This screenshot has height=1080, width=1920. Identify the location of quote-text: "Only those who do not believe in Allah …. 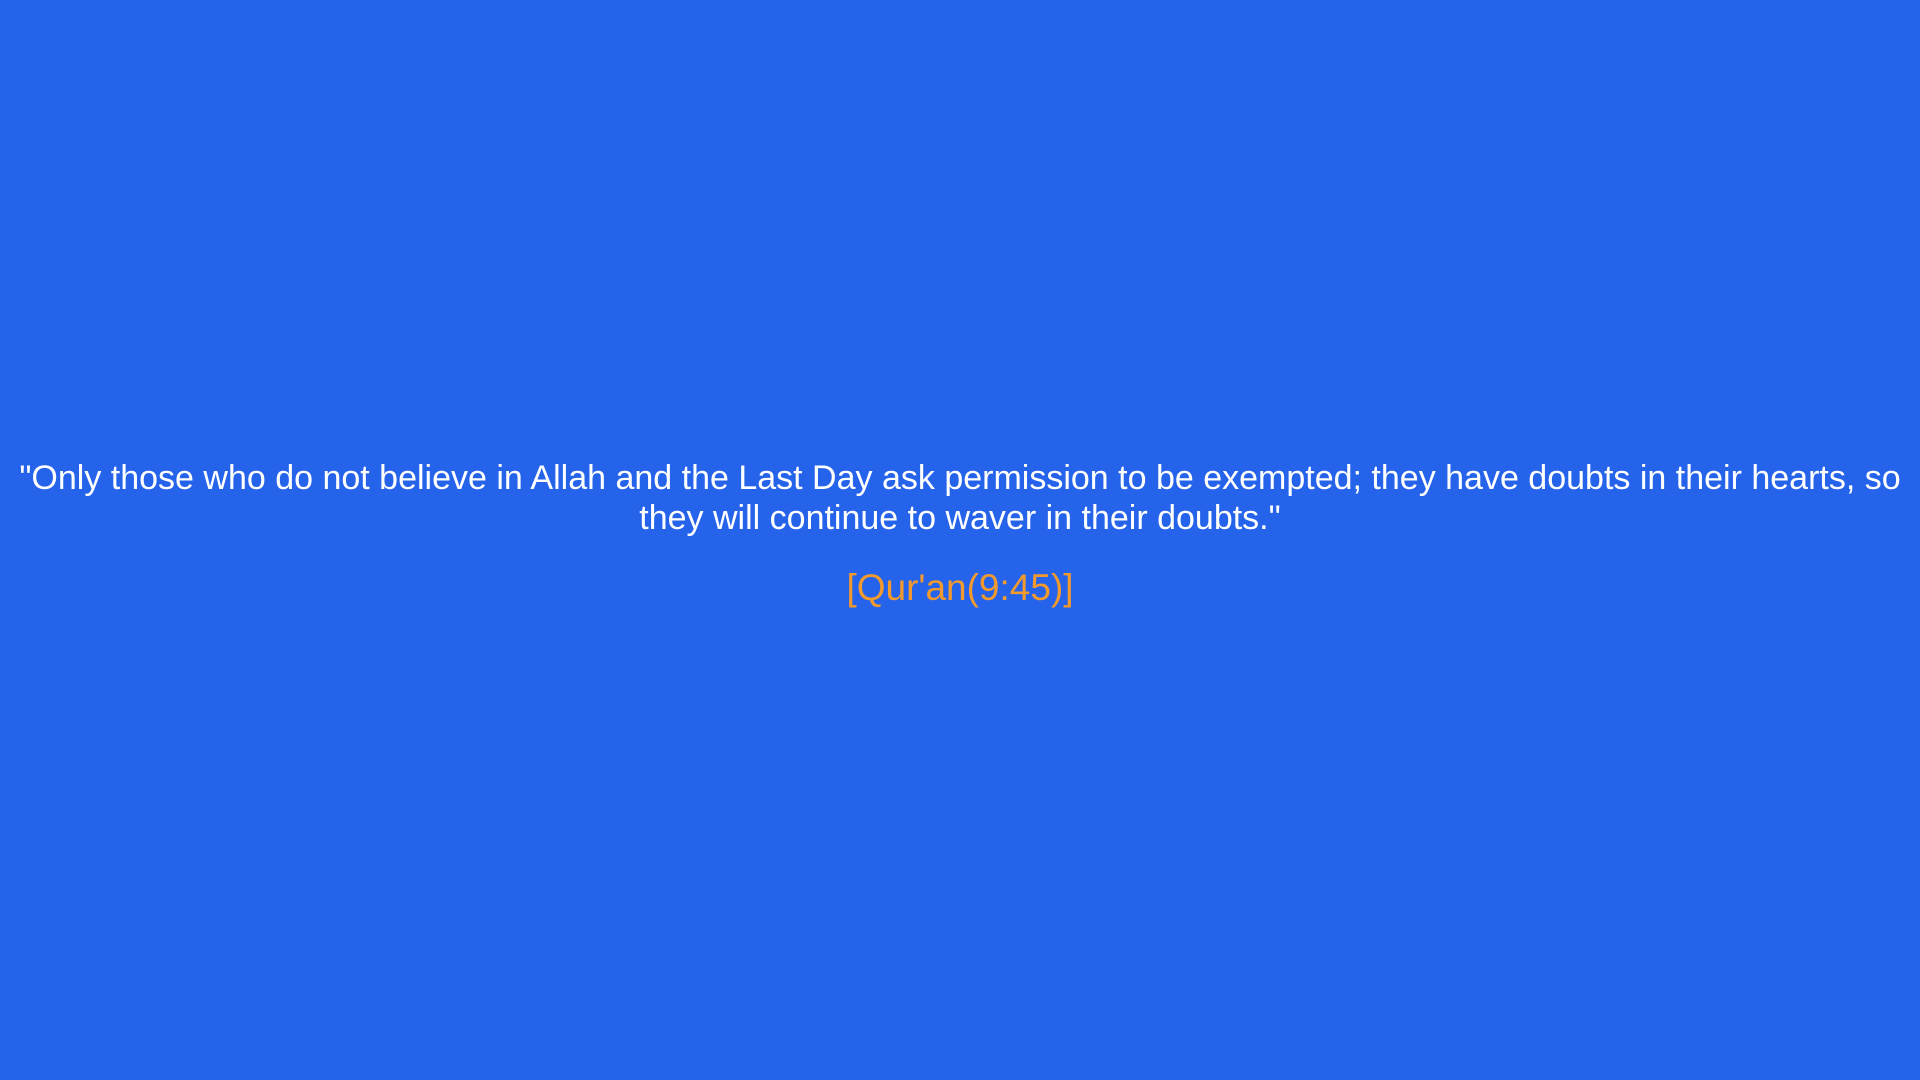
(960, 498).